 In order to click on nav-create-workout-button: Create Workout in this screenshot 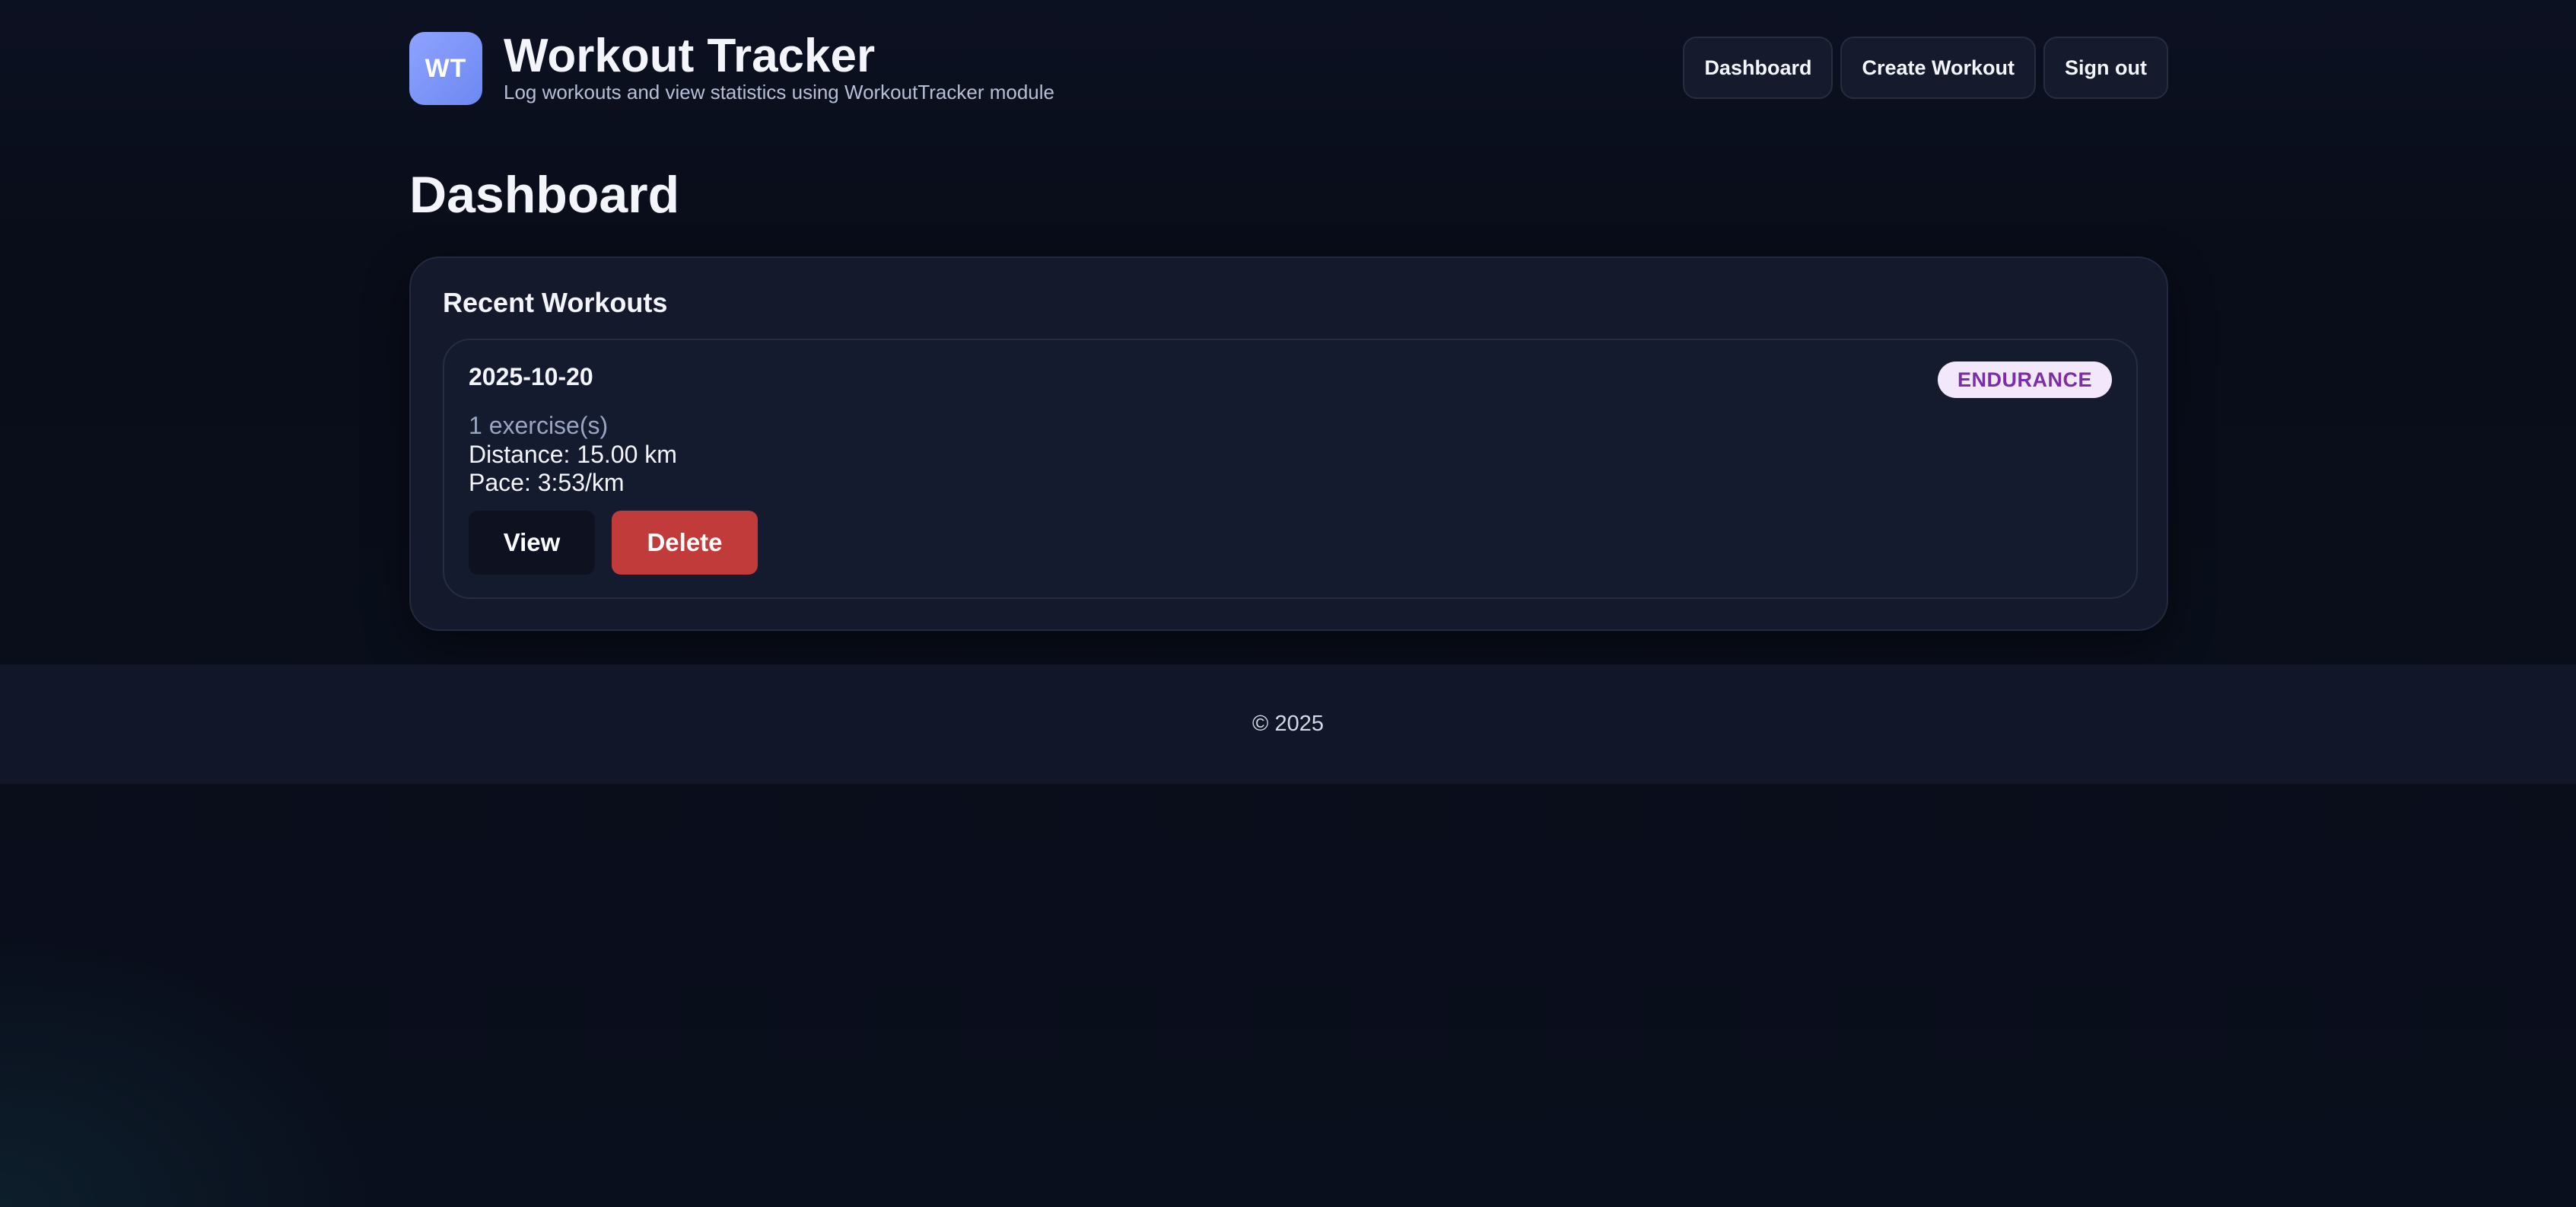, I will do `click(1939, 68)`.